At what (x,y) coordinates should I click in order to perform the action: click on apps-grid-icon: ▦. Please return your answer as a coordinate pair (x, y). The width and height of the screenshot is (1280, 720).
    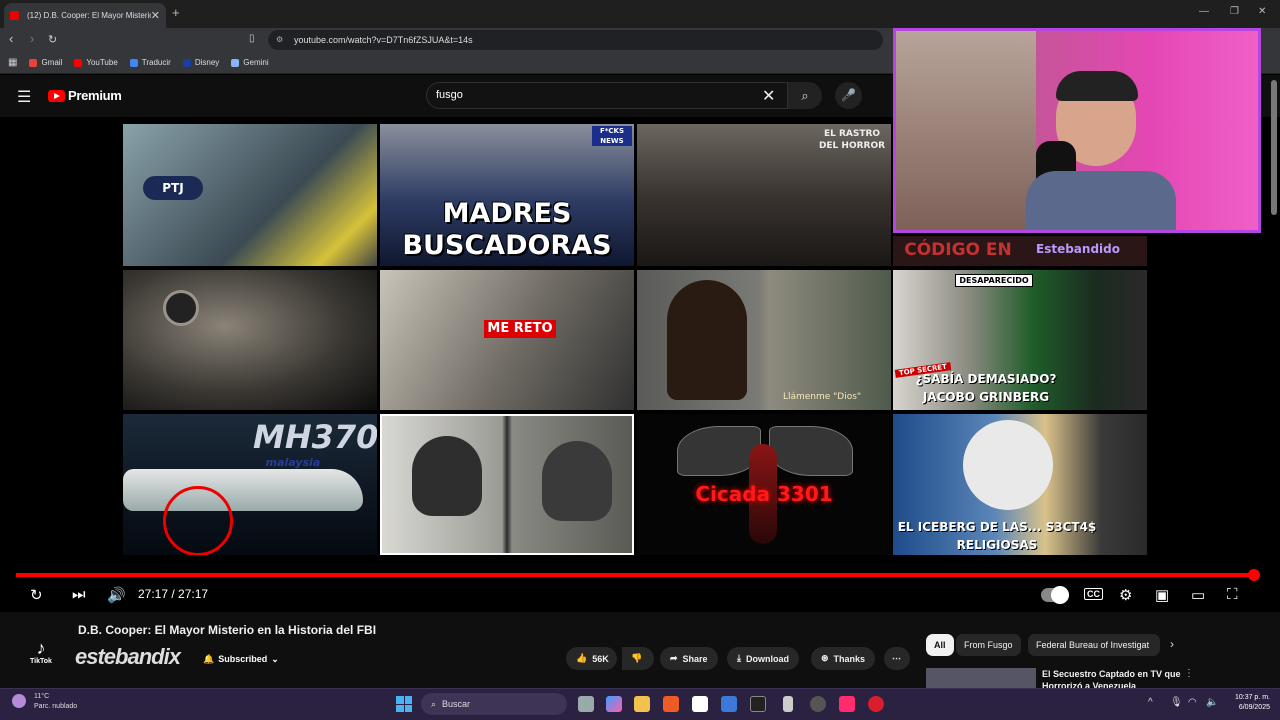
    Looking at the image, I should click on (12, 62).